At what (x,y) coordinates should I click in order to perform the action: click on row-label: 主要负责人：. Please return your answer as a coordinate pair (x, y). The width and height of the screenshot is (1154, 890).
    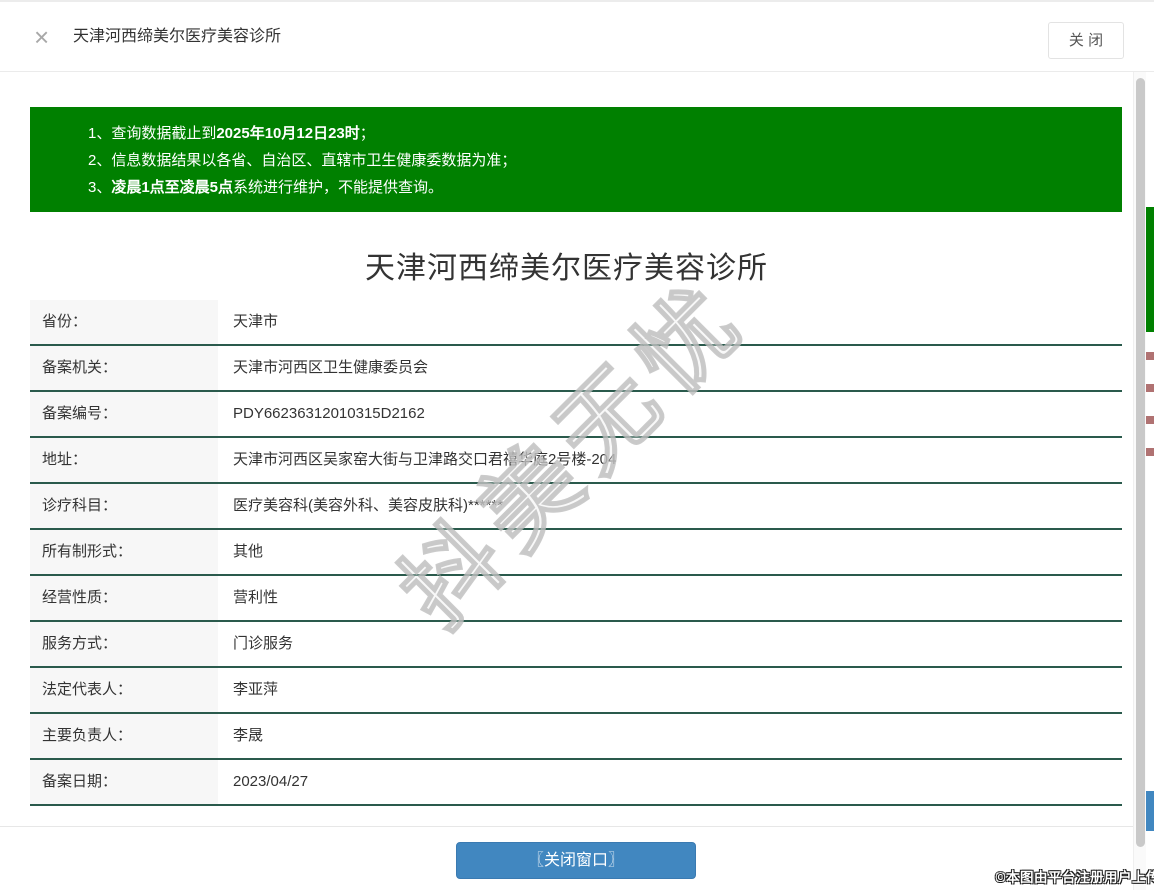
    Looking at the image, I should click on (124, 736).